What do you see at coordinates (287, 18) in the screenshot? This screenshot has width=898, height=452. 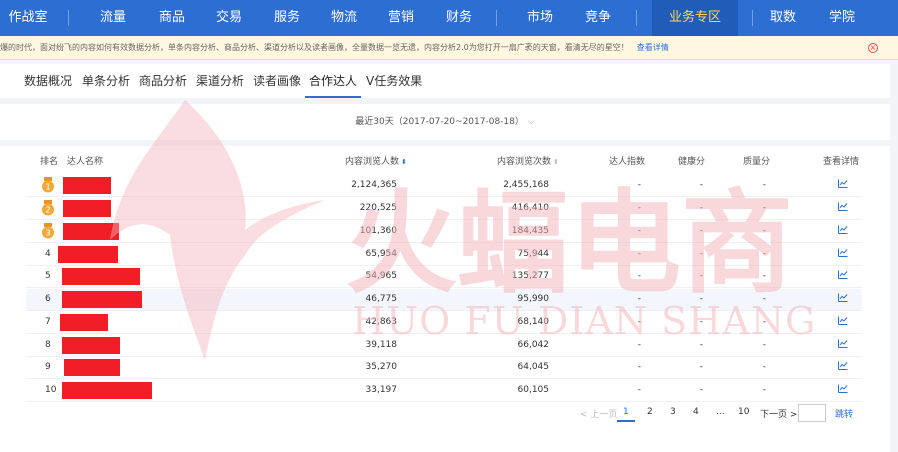 I see `nav-item-service: 服务` at bounding box center [287, 18].